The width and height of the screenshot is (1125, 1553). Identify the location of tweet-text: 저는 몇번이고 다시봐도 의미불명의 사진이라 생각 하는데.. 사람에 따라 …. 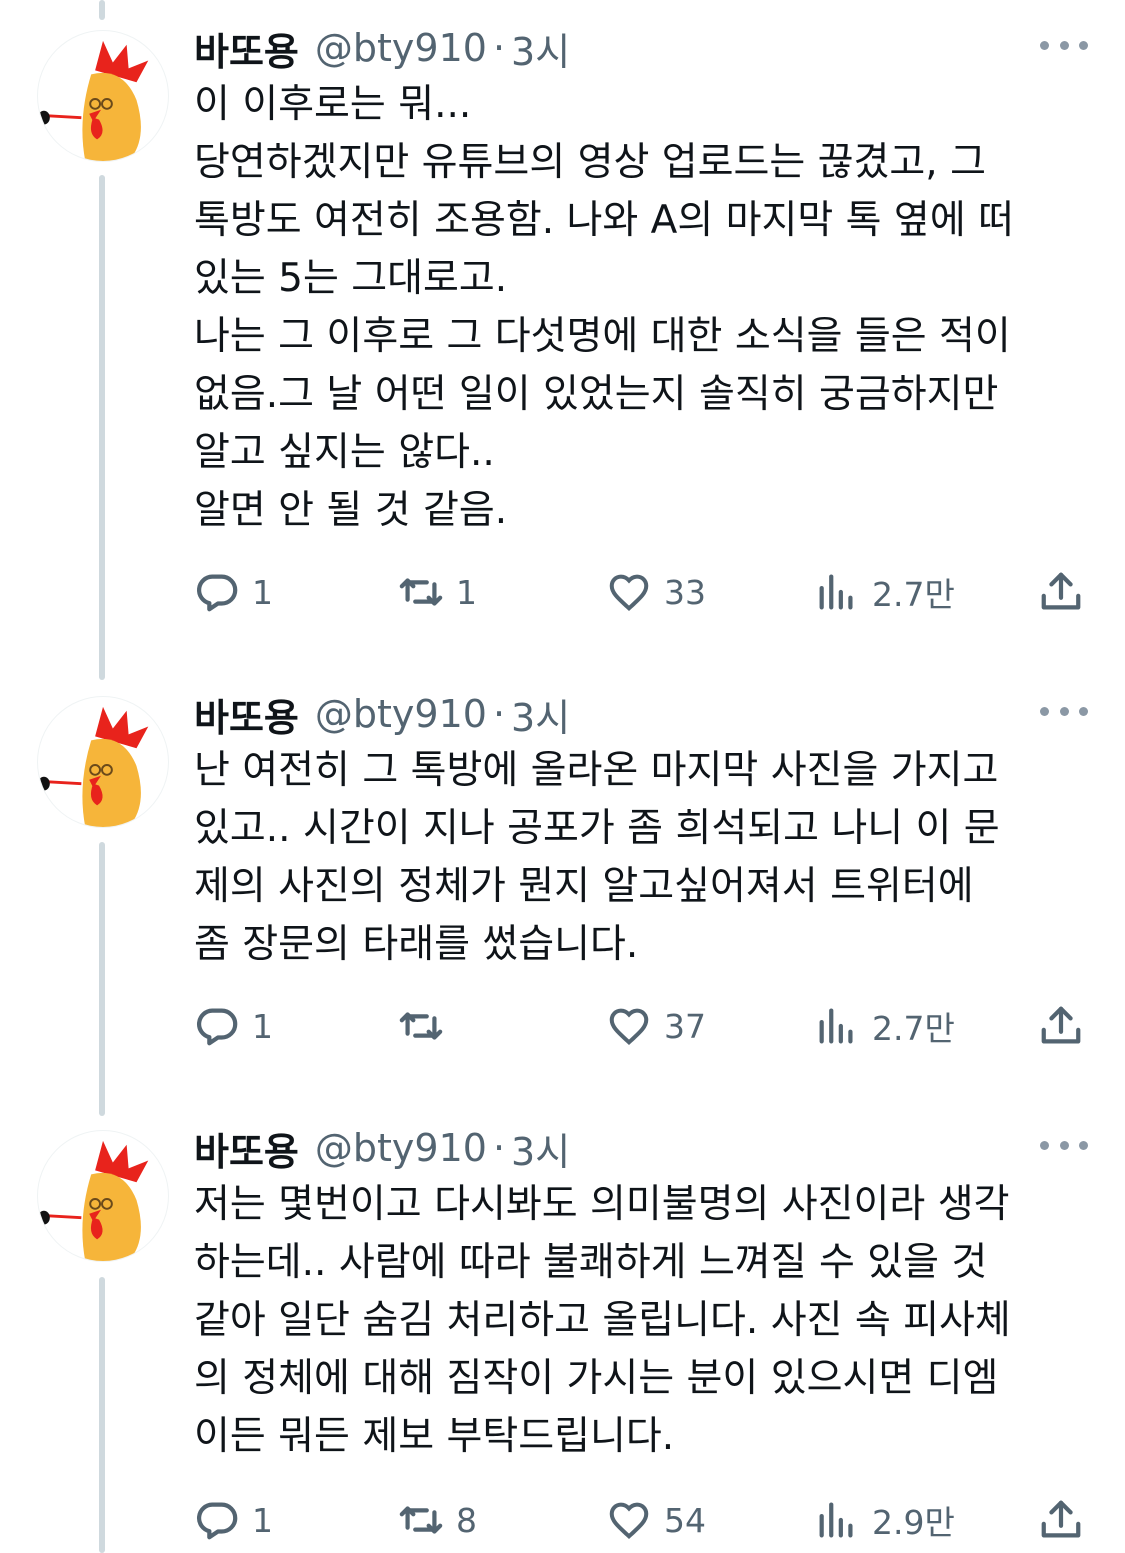
(602, 1320).